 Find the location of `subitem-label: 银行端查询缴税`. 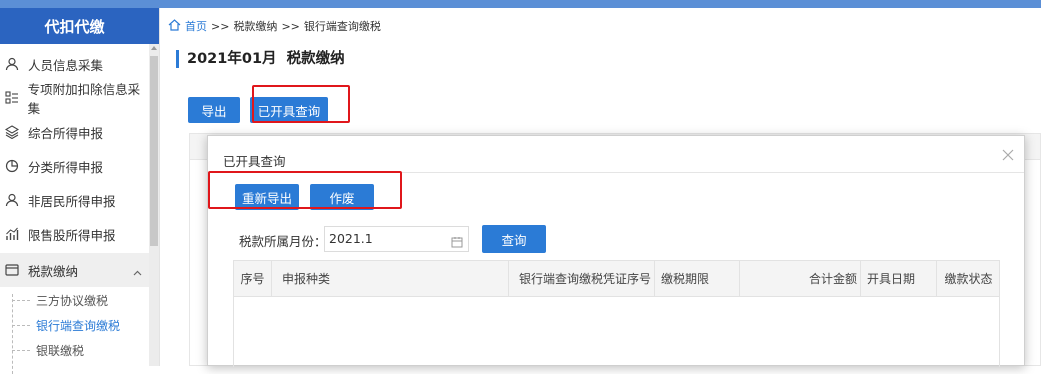

subitem-label: 银行端查询缴税 is located at coordinates (78, 326).